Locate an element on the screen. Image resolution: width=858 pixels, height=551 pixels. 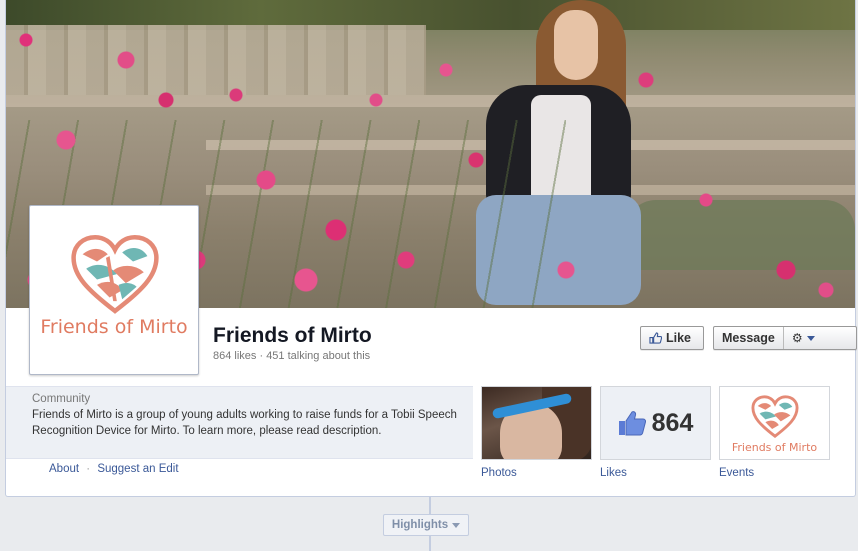
page-stats: 864 likes · 451 talking about this is located at coordinates (292, 356).